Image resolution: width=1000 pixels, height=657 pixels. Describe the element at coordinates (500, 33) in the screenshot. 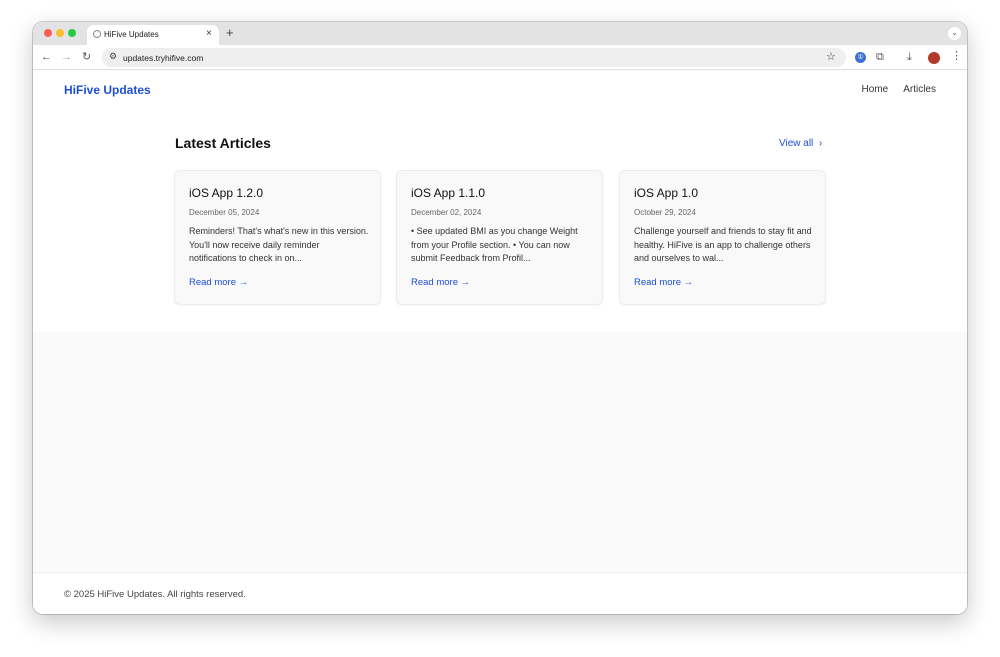

I see `tab-strip: HiFive Updates × + ⌄` at that location.